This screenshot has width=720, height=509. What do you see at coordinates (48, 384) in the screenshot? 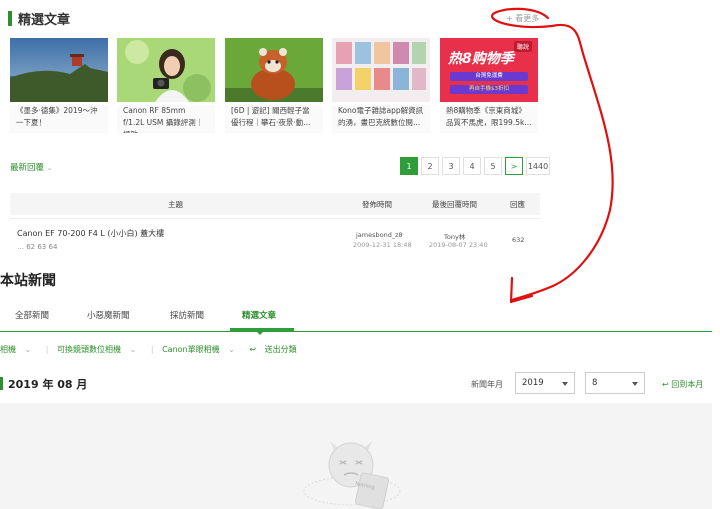
I see `month-title: 2019 年 08 月` at bounding box center [48, 384].